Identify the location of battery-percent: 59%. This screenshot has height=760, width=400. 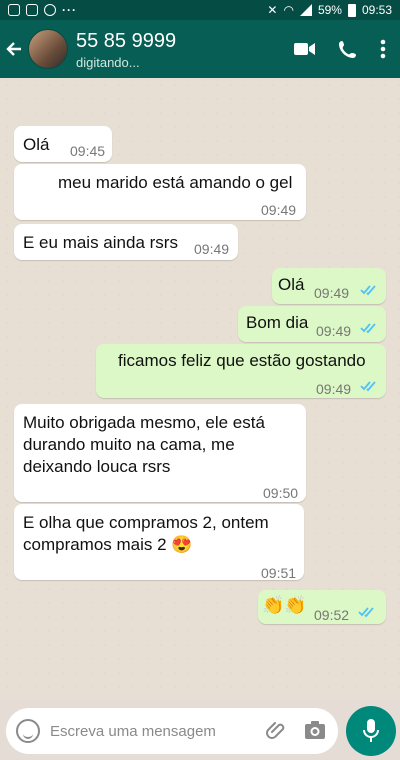
(329, 10).